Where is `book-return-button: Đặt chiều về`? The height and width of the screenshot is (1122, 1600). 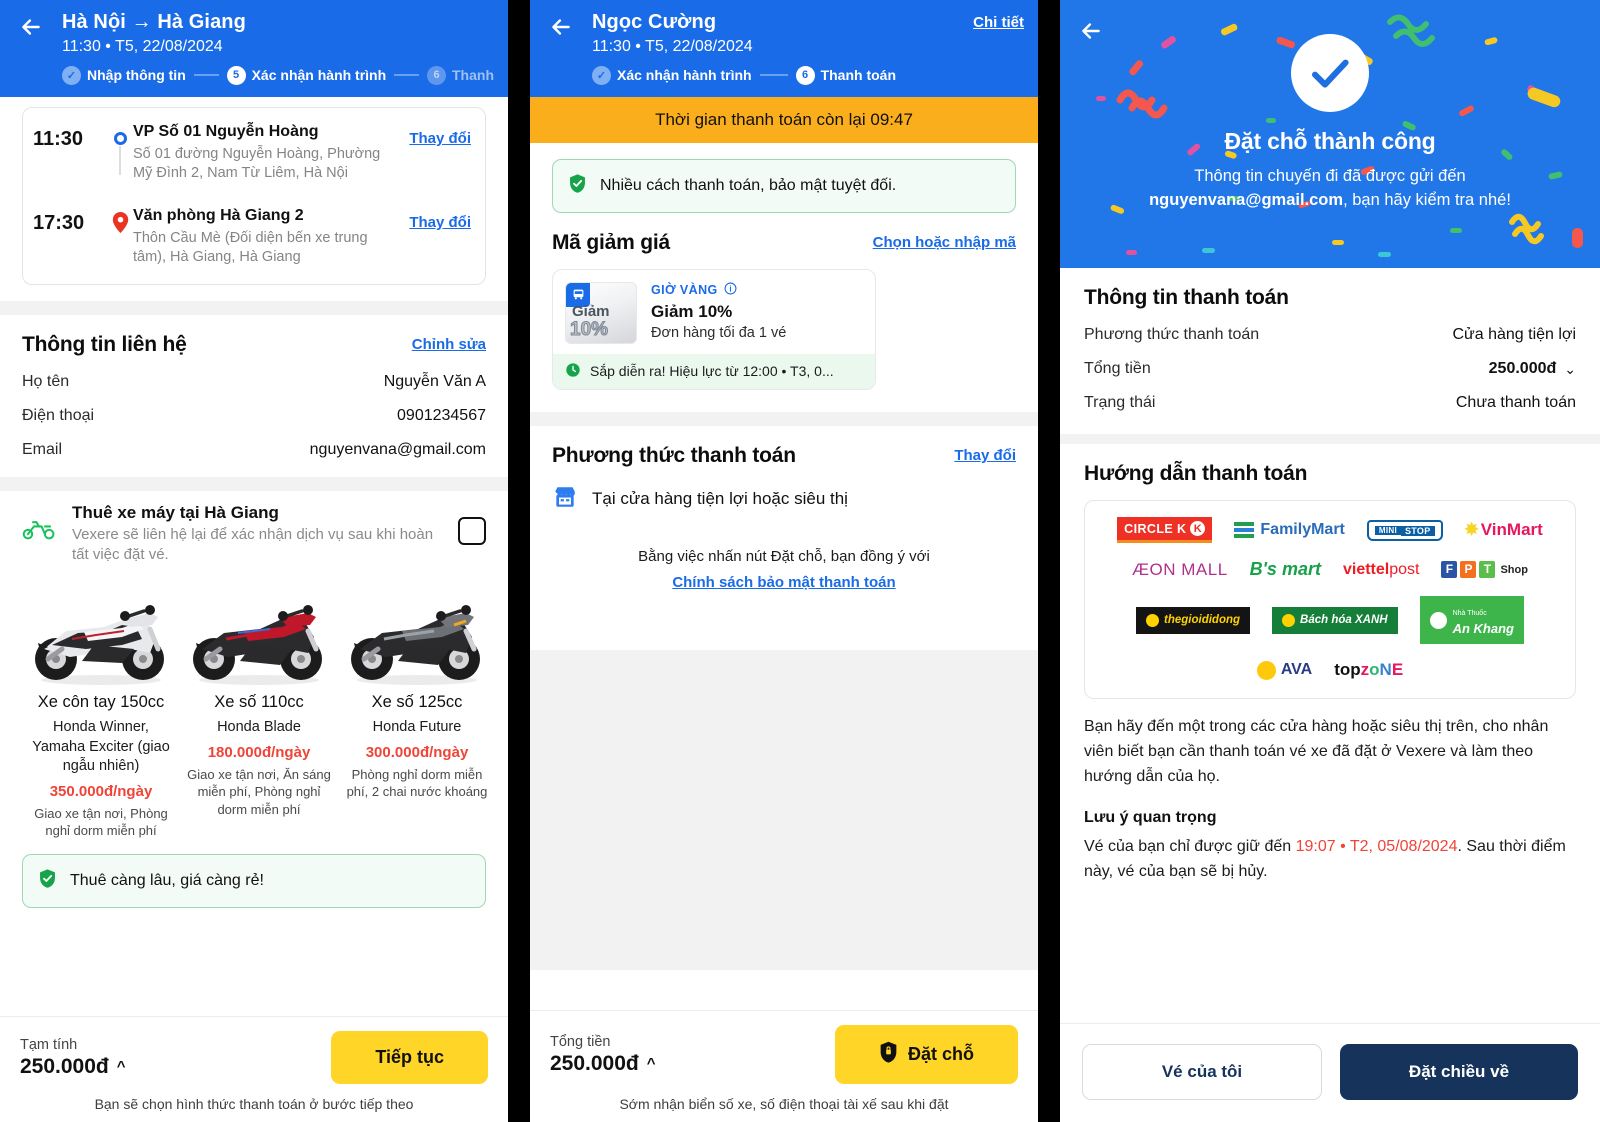
book-return-button: Đặt chiều về is located at coordinates (1459, 1072).